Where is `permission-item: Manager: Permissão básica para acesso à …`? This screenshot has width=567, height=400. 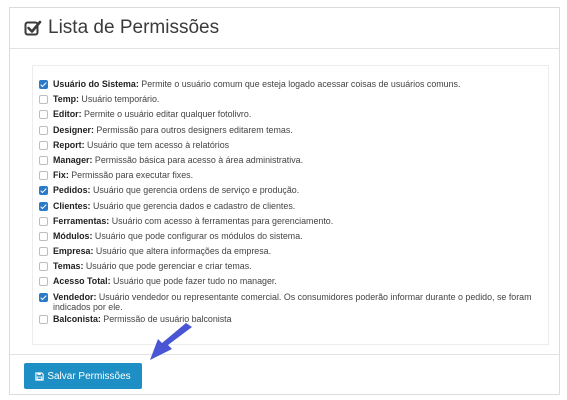
permission-item: Manager: Permissão básica para acesso à … is located at coordinates (293, 160).